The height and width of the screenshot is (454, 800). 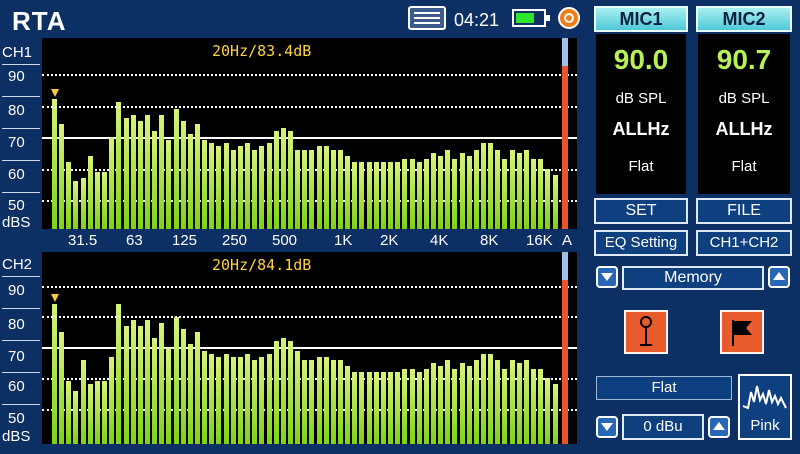 What do you see at coordinates (17, 264) in the screenshot?
I see `ch2-label: CH2` at bounding box center [17, 264].